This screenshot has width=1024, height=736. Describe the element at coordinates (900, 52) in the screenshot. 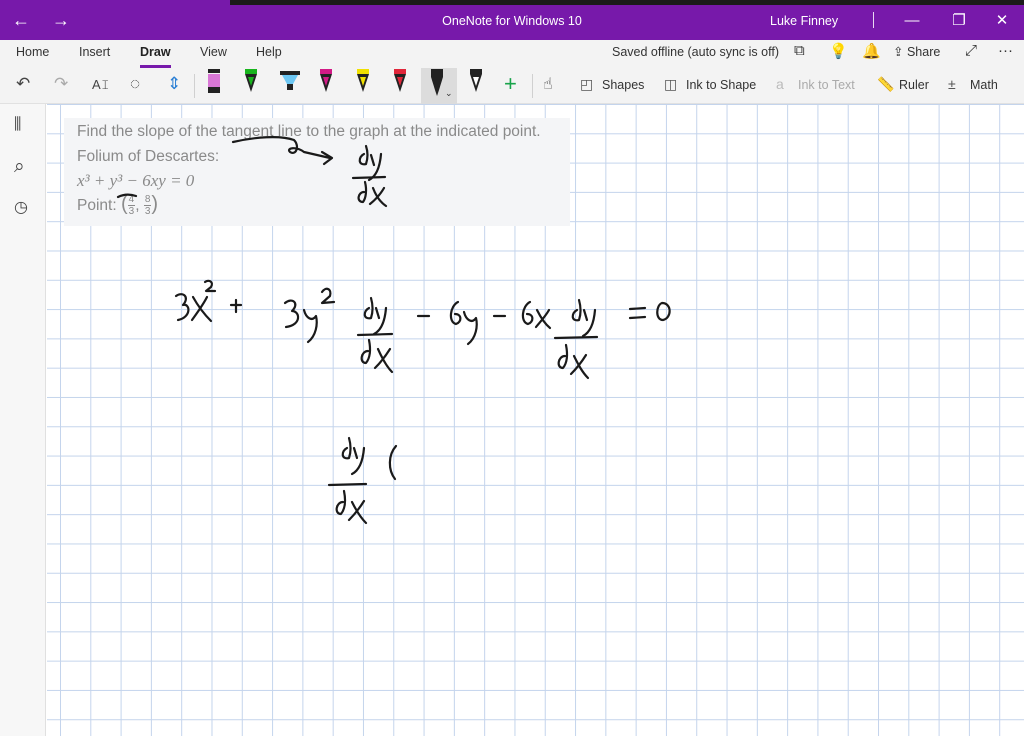

I see `share-icon: ⇪` at that location.